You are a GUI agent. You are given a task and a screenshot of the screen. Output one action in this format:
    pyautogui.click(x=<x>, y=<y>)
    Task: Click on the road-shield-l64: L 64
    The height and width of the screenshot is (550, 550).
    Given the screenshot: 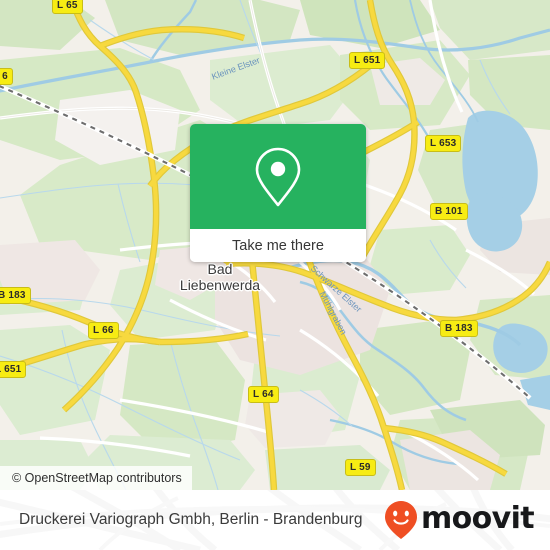 What is the action you would take?
    pyautogui.click(x=263, y=394)
    